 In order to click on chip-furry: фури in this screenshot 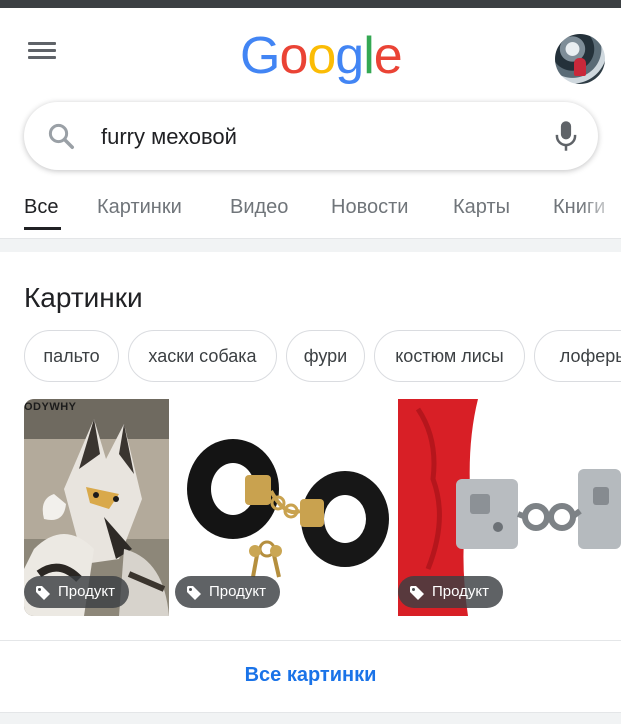, I will do `click(325, 356)`.